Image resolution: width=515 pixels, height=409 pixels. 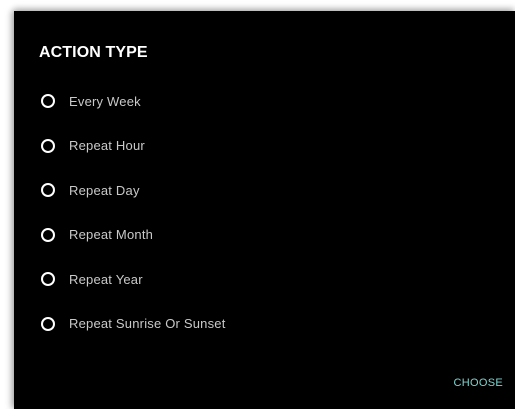 I want to click on option-repeat-hour: Repeat Hour, so click(x=133, y=146).